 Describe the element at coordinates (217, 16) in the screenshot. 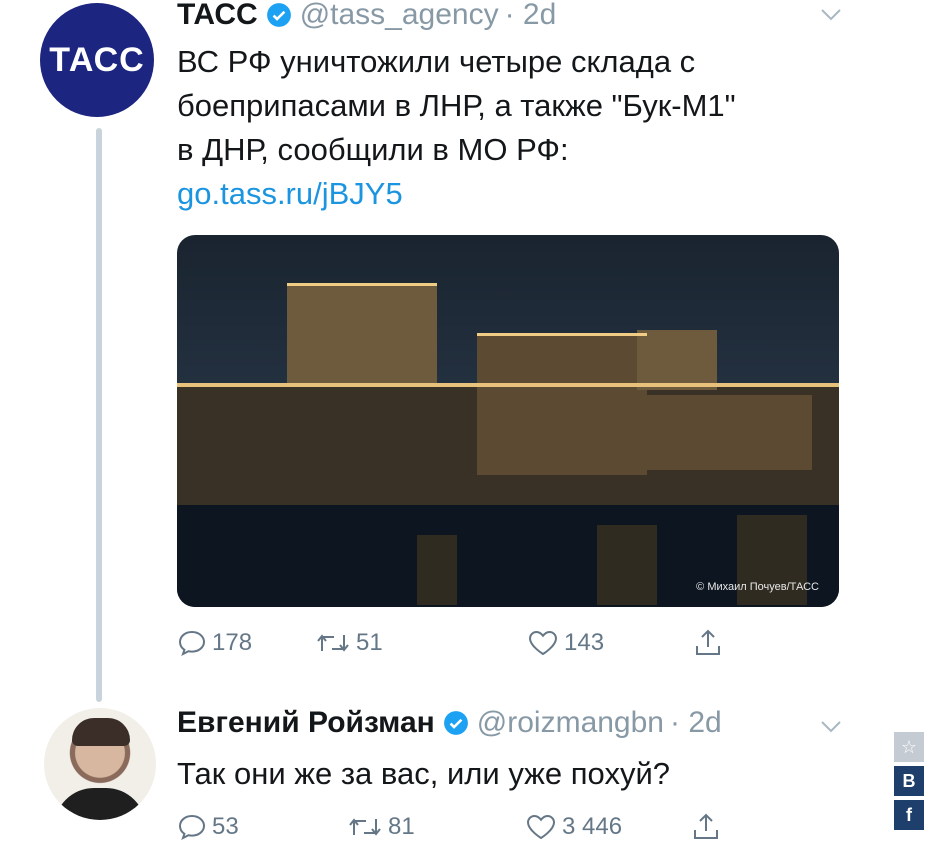

I see `tweet1-author-name: ТАСС` at that location.